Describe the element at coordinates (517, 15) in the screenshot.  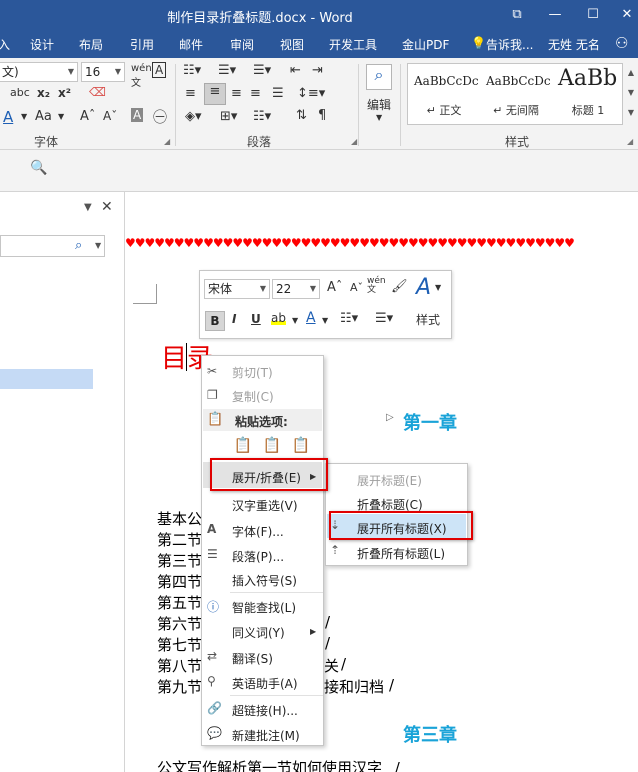
I see `ribbon-display-icon: ⧉` at that location.